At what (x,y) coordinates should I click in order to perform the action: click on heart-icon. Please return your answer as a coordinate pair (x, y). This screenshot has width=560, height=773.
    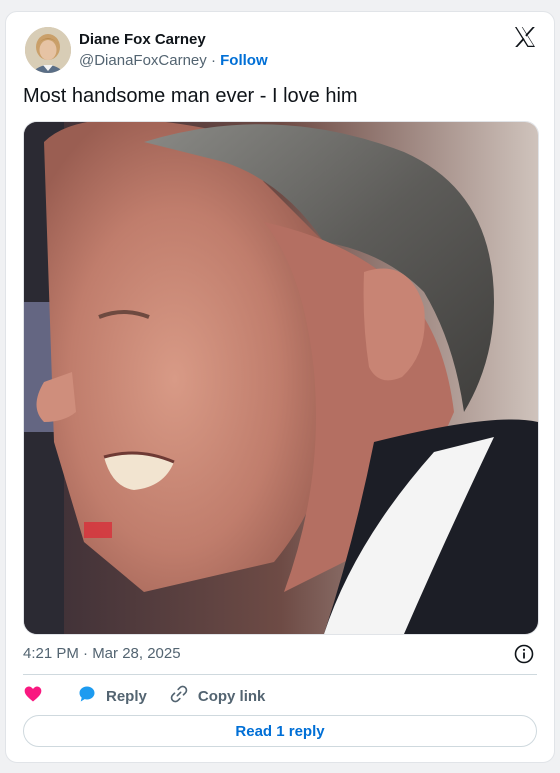
    Looking at the image, I should click on (33, 696).